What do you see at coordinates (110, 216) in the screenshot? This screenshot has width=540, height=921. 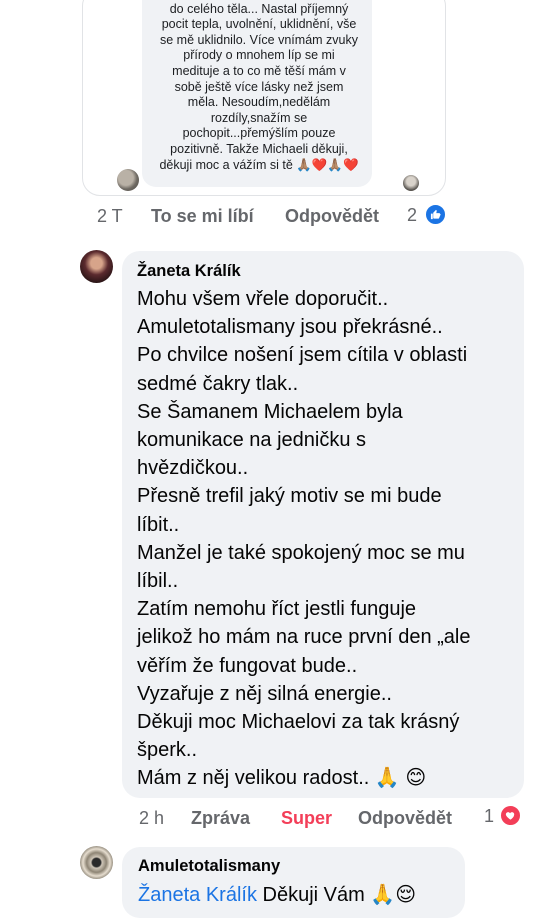 I see `comment-time: 2 T` at bounding box center [110, 216].